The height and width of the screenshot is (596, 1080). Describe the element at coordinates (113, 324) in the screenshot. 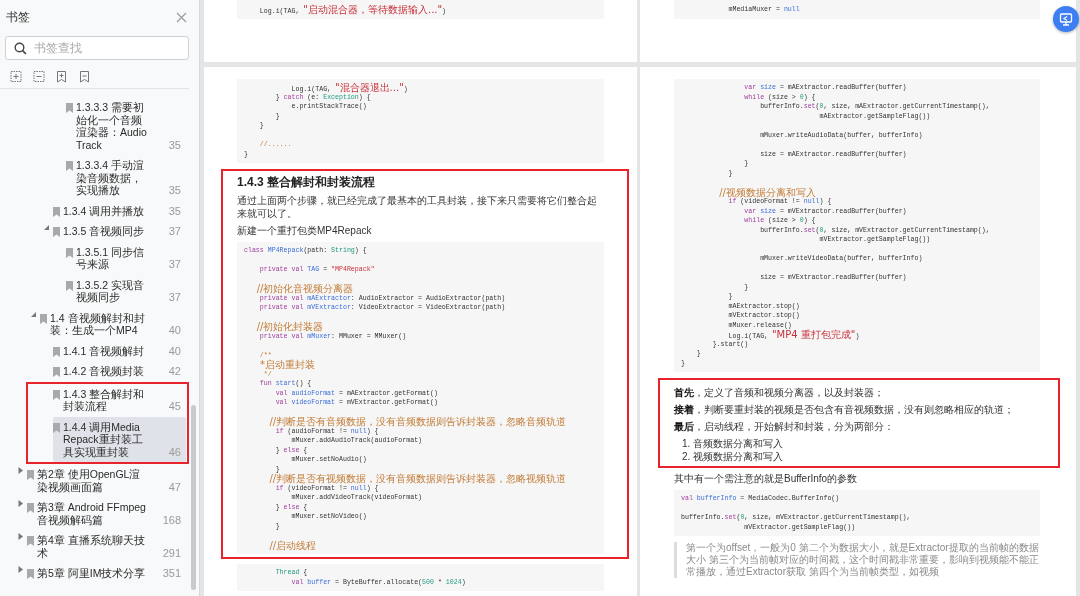

I see `bookmark-item: 1.4 音视频解封和封装：生成一个MP4 40` at that location.